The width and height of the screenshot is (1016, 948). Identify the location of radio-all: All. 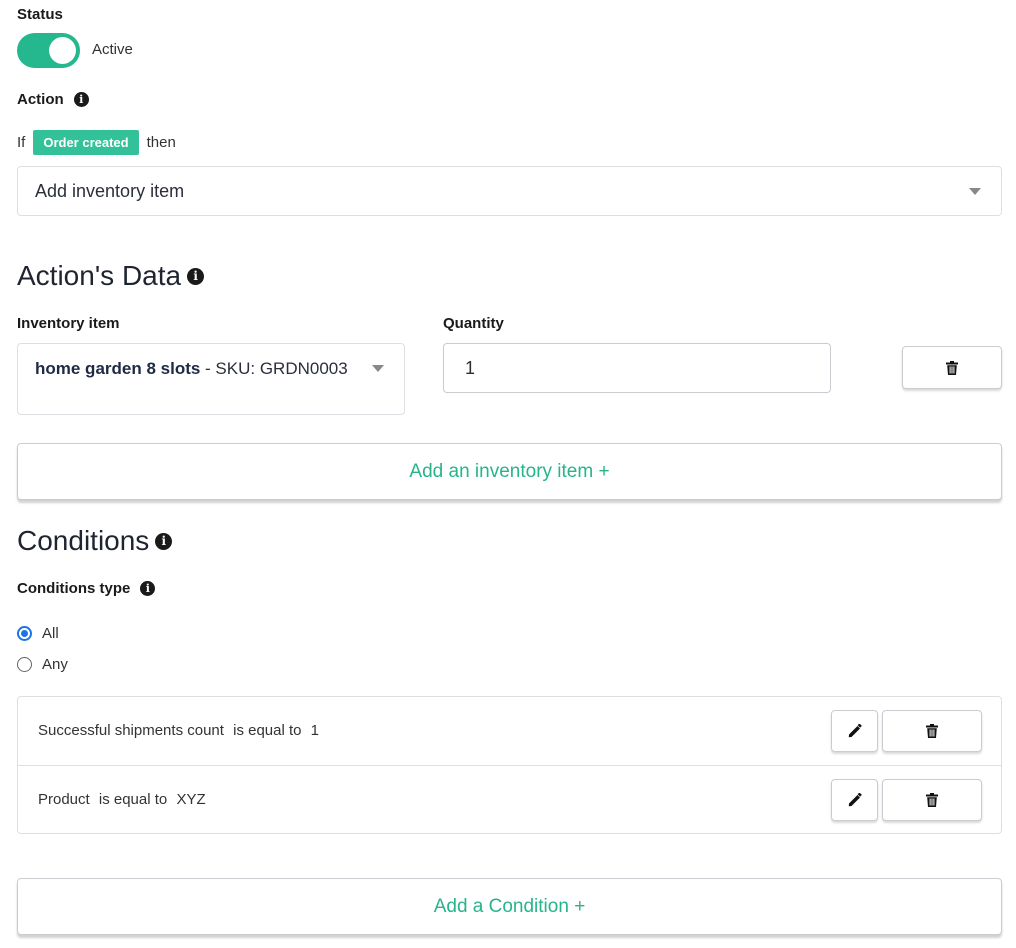
(38, 633).